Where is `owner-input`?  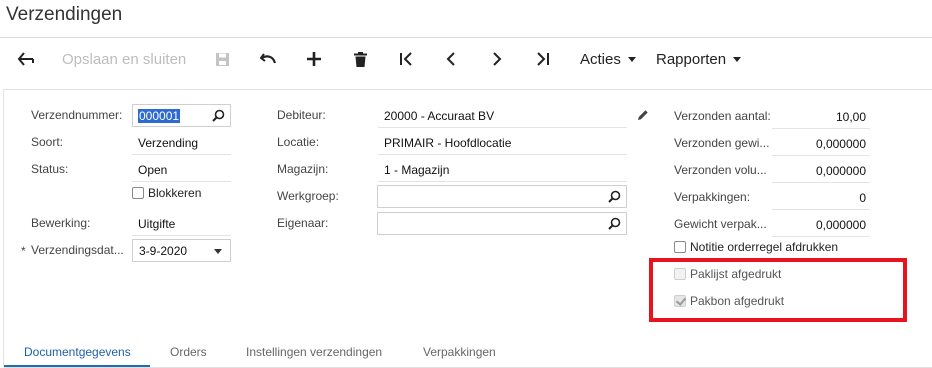 owner-input is located at coordinates (502, 223).